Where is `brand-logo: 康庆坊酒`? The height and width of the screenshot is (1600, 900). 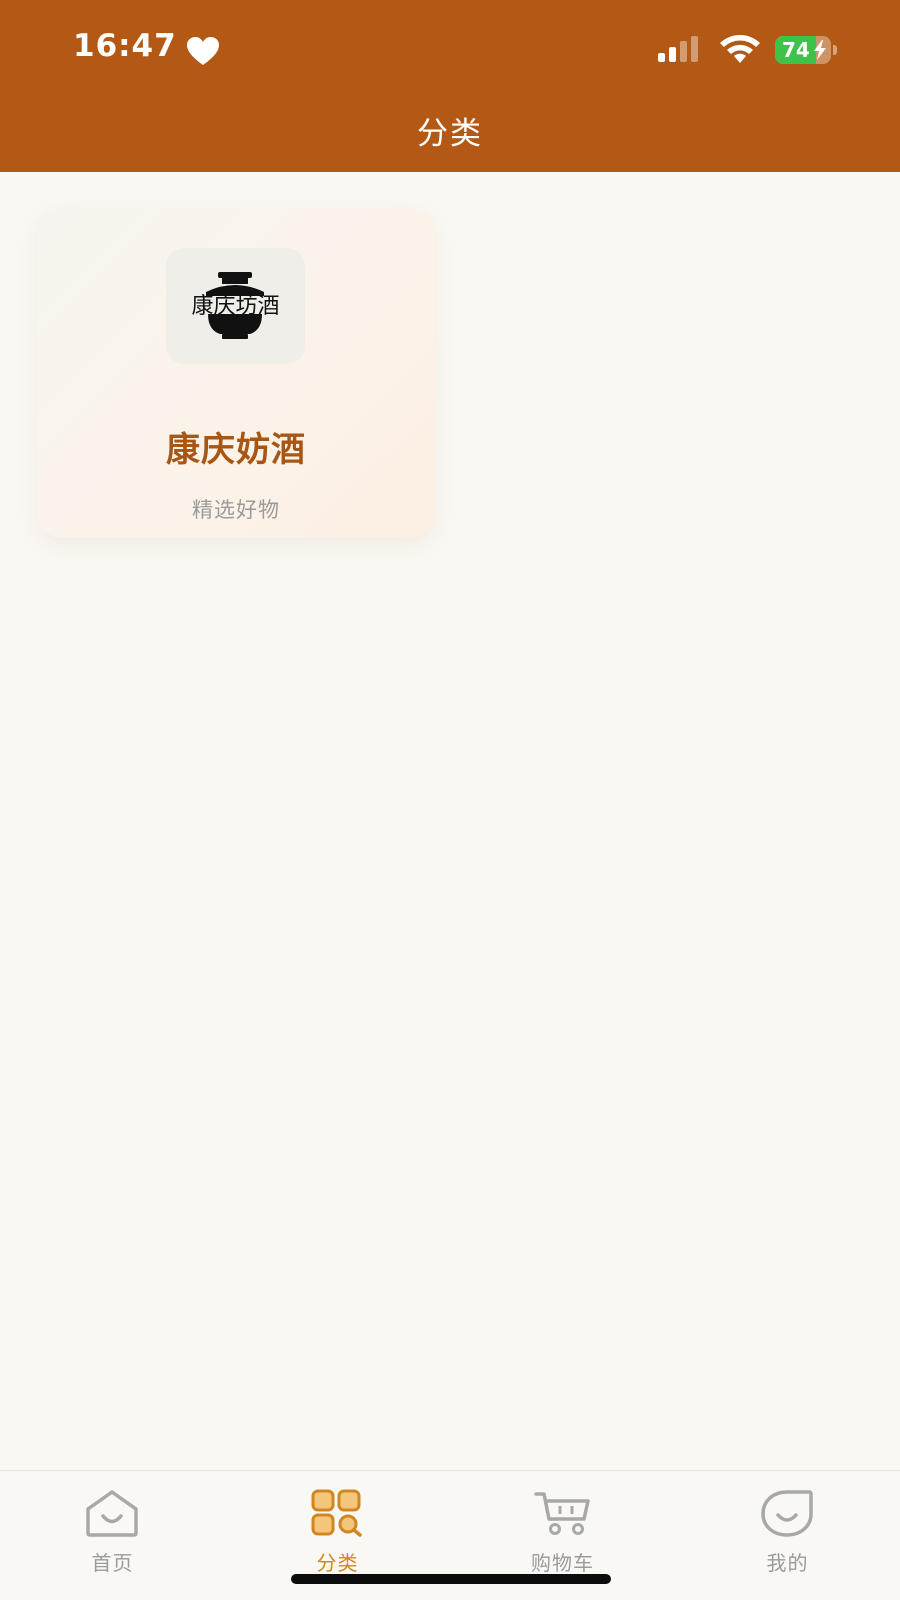 brand-logo: 康庆坊酒 is located at coordinates (235, 306).